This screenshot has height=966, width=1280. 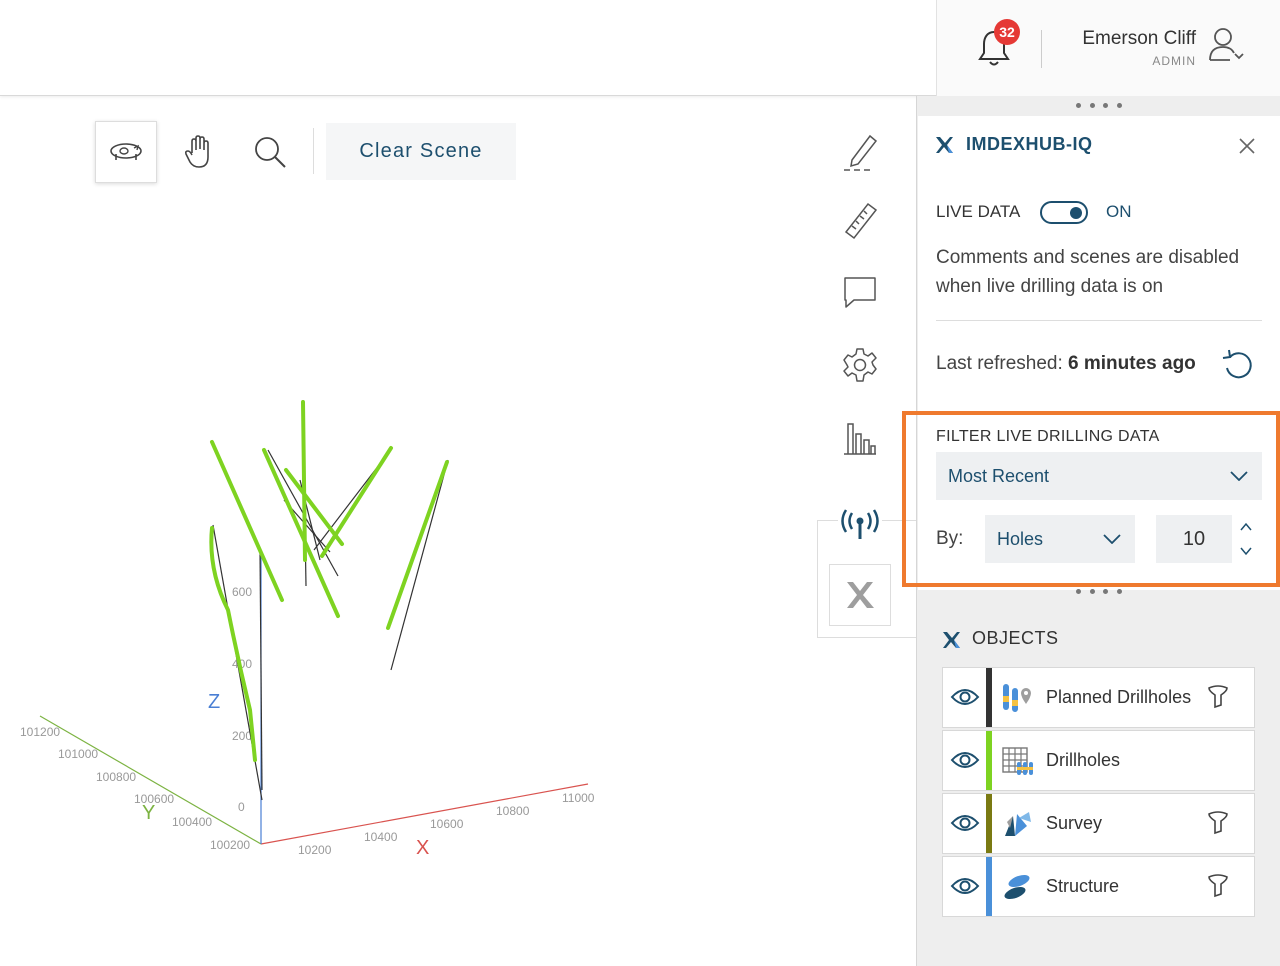 What do you see at coordinates (78, 754) in the screenshot?
I see `y-tick-label: 101000` at bounding box center [78, 754].